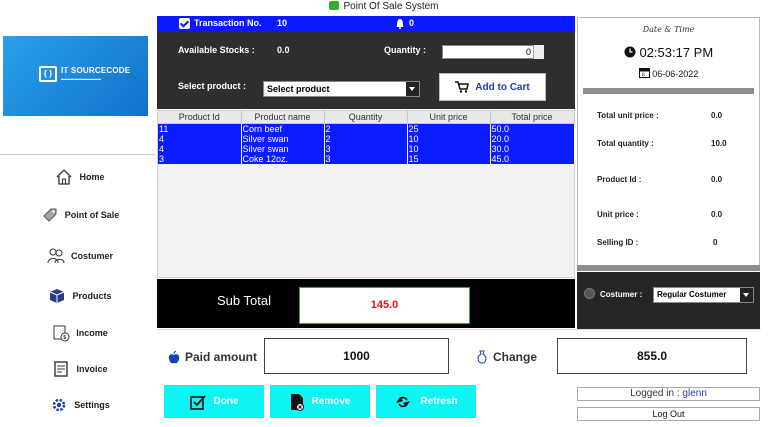 The width and height of the screenshot is (768, 427). I want to click on quantity-spin-icon, so click(538, 52).